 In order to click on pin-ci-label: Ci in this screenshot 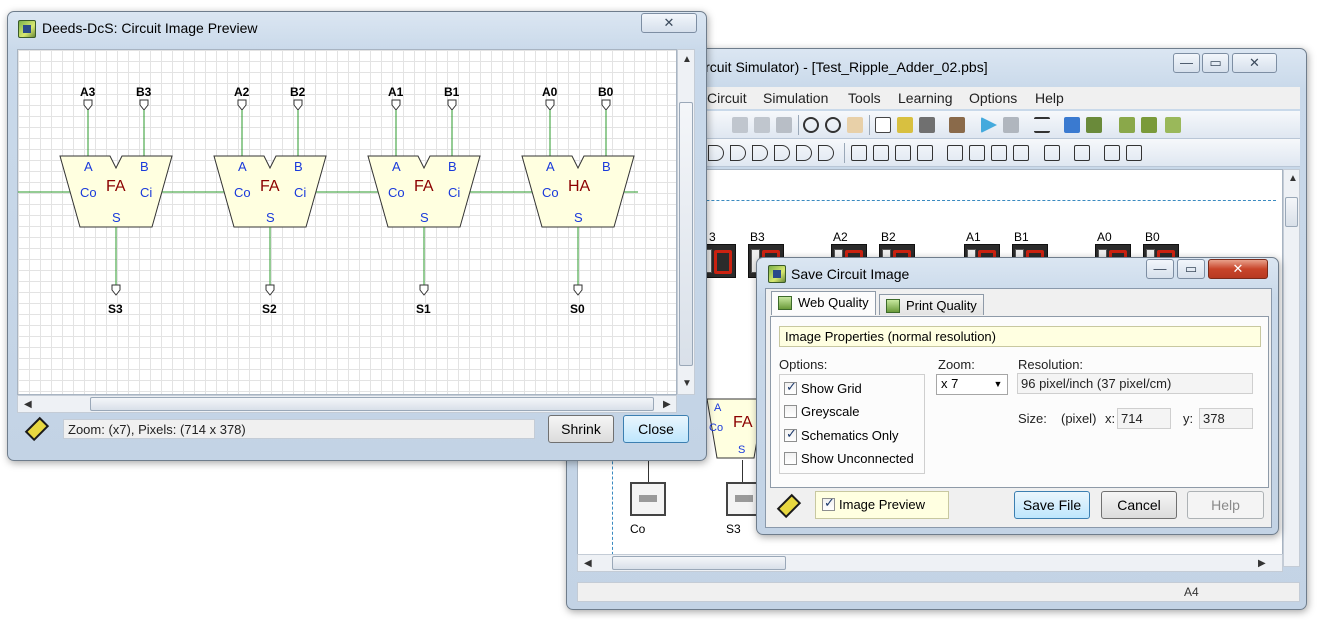, I will do `click(146, 192)`.